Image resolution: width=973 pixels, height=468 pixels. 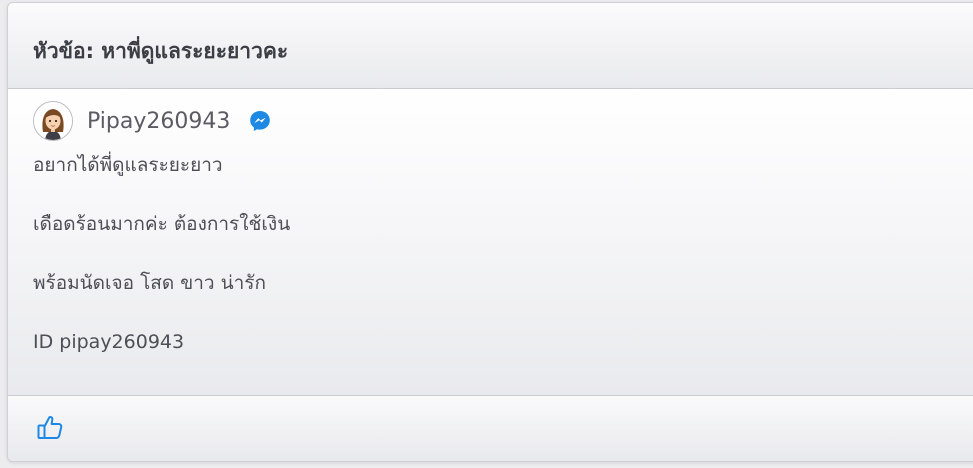 I want to click on post-line: อยากได้พี่ดูแลระยะยาว, so click(x=128, y=165).